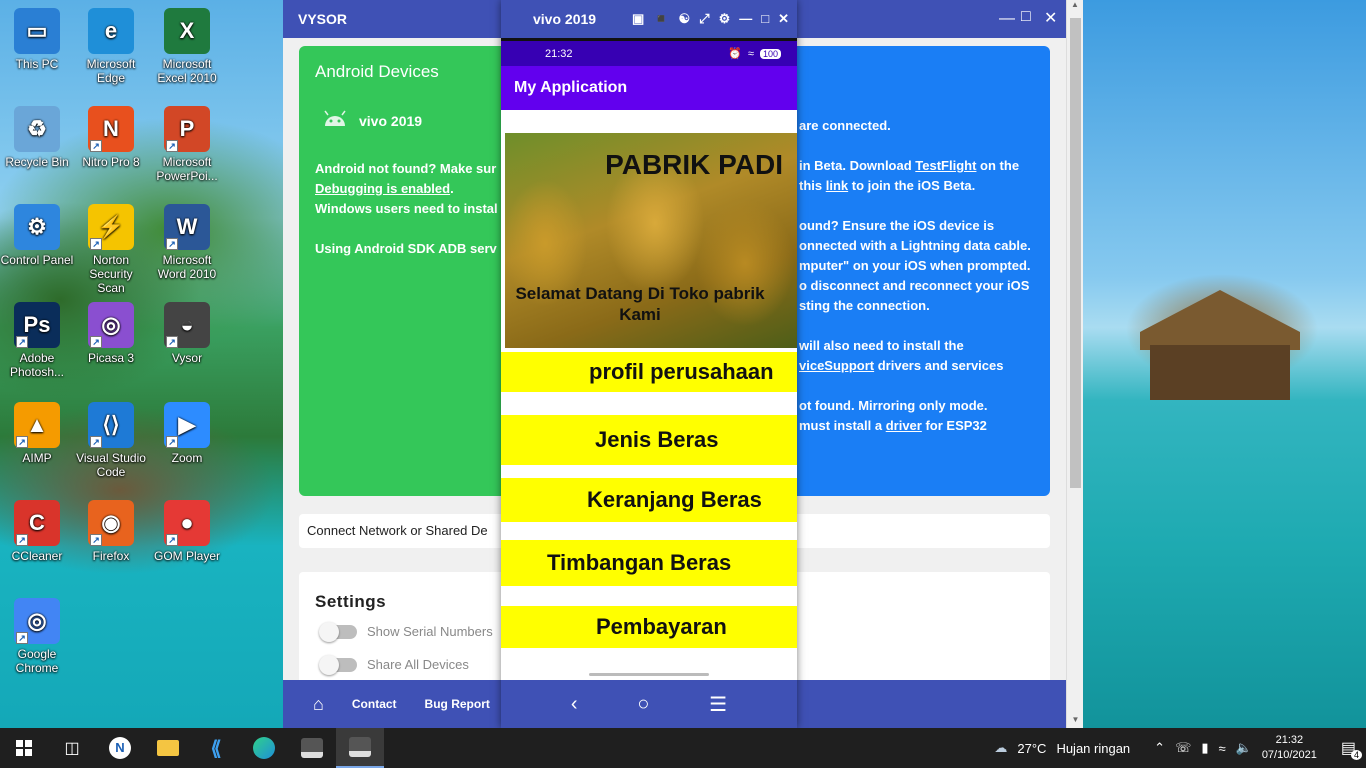 This screenshot has width=1366, height=768. What do you see at coordinates (187, 531) in the screenshot?
I see `desktop-icon: ● ↗ GOM Player` at bounding box center [187, 531].